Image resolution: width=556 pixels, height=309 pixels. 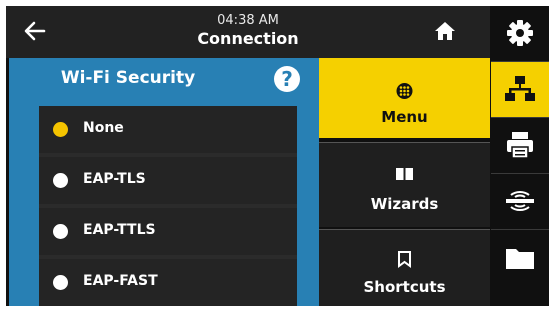 I want to click on wireless-sensor-icon, so click(x=520, y=201).